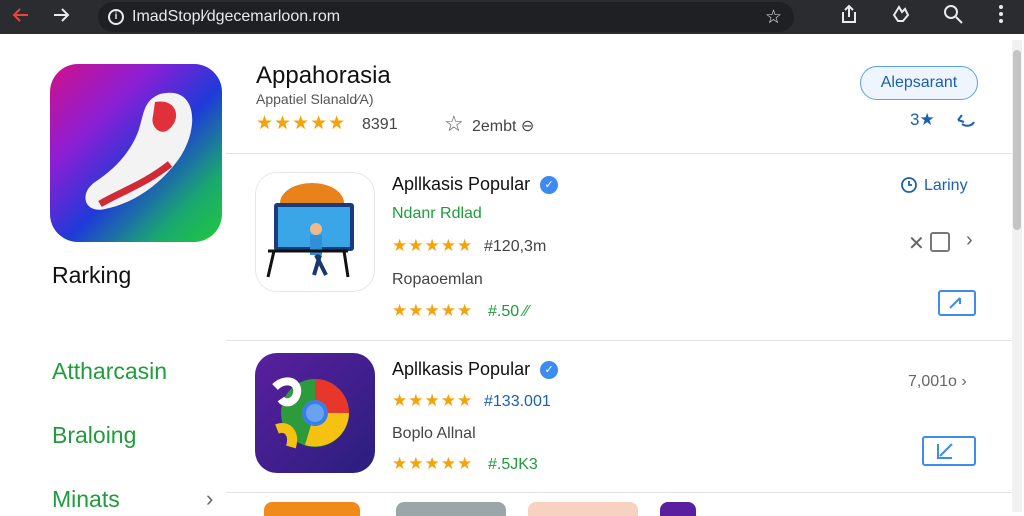 The image size is (1024, 516). I want to click on install-button: Alepsarant, so click(919, 83).